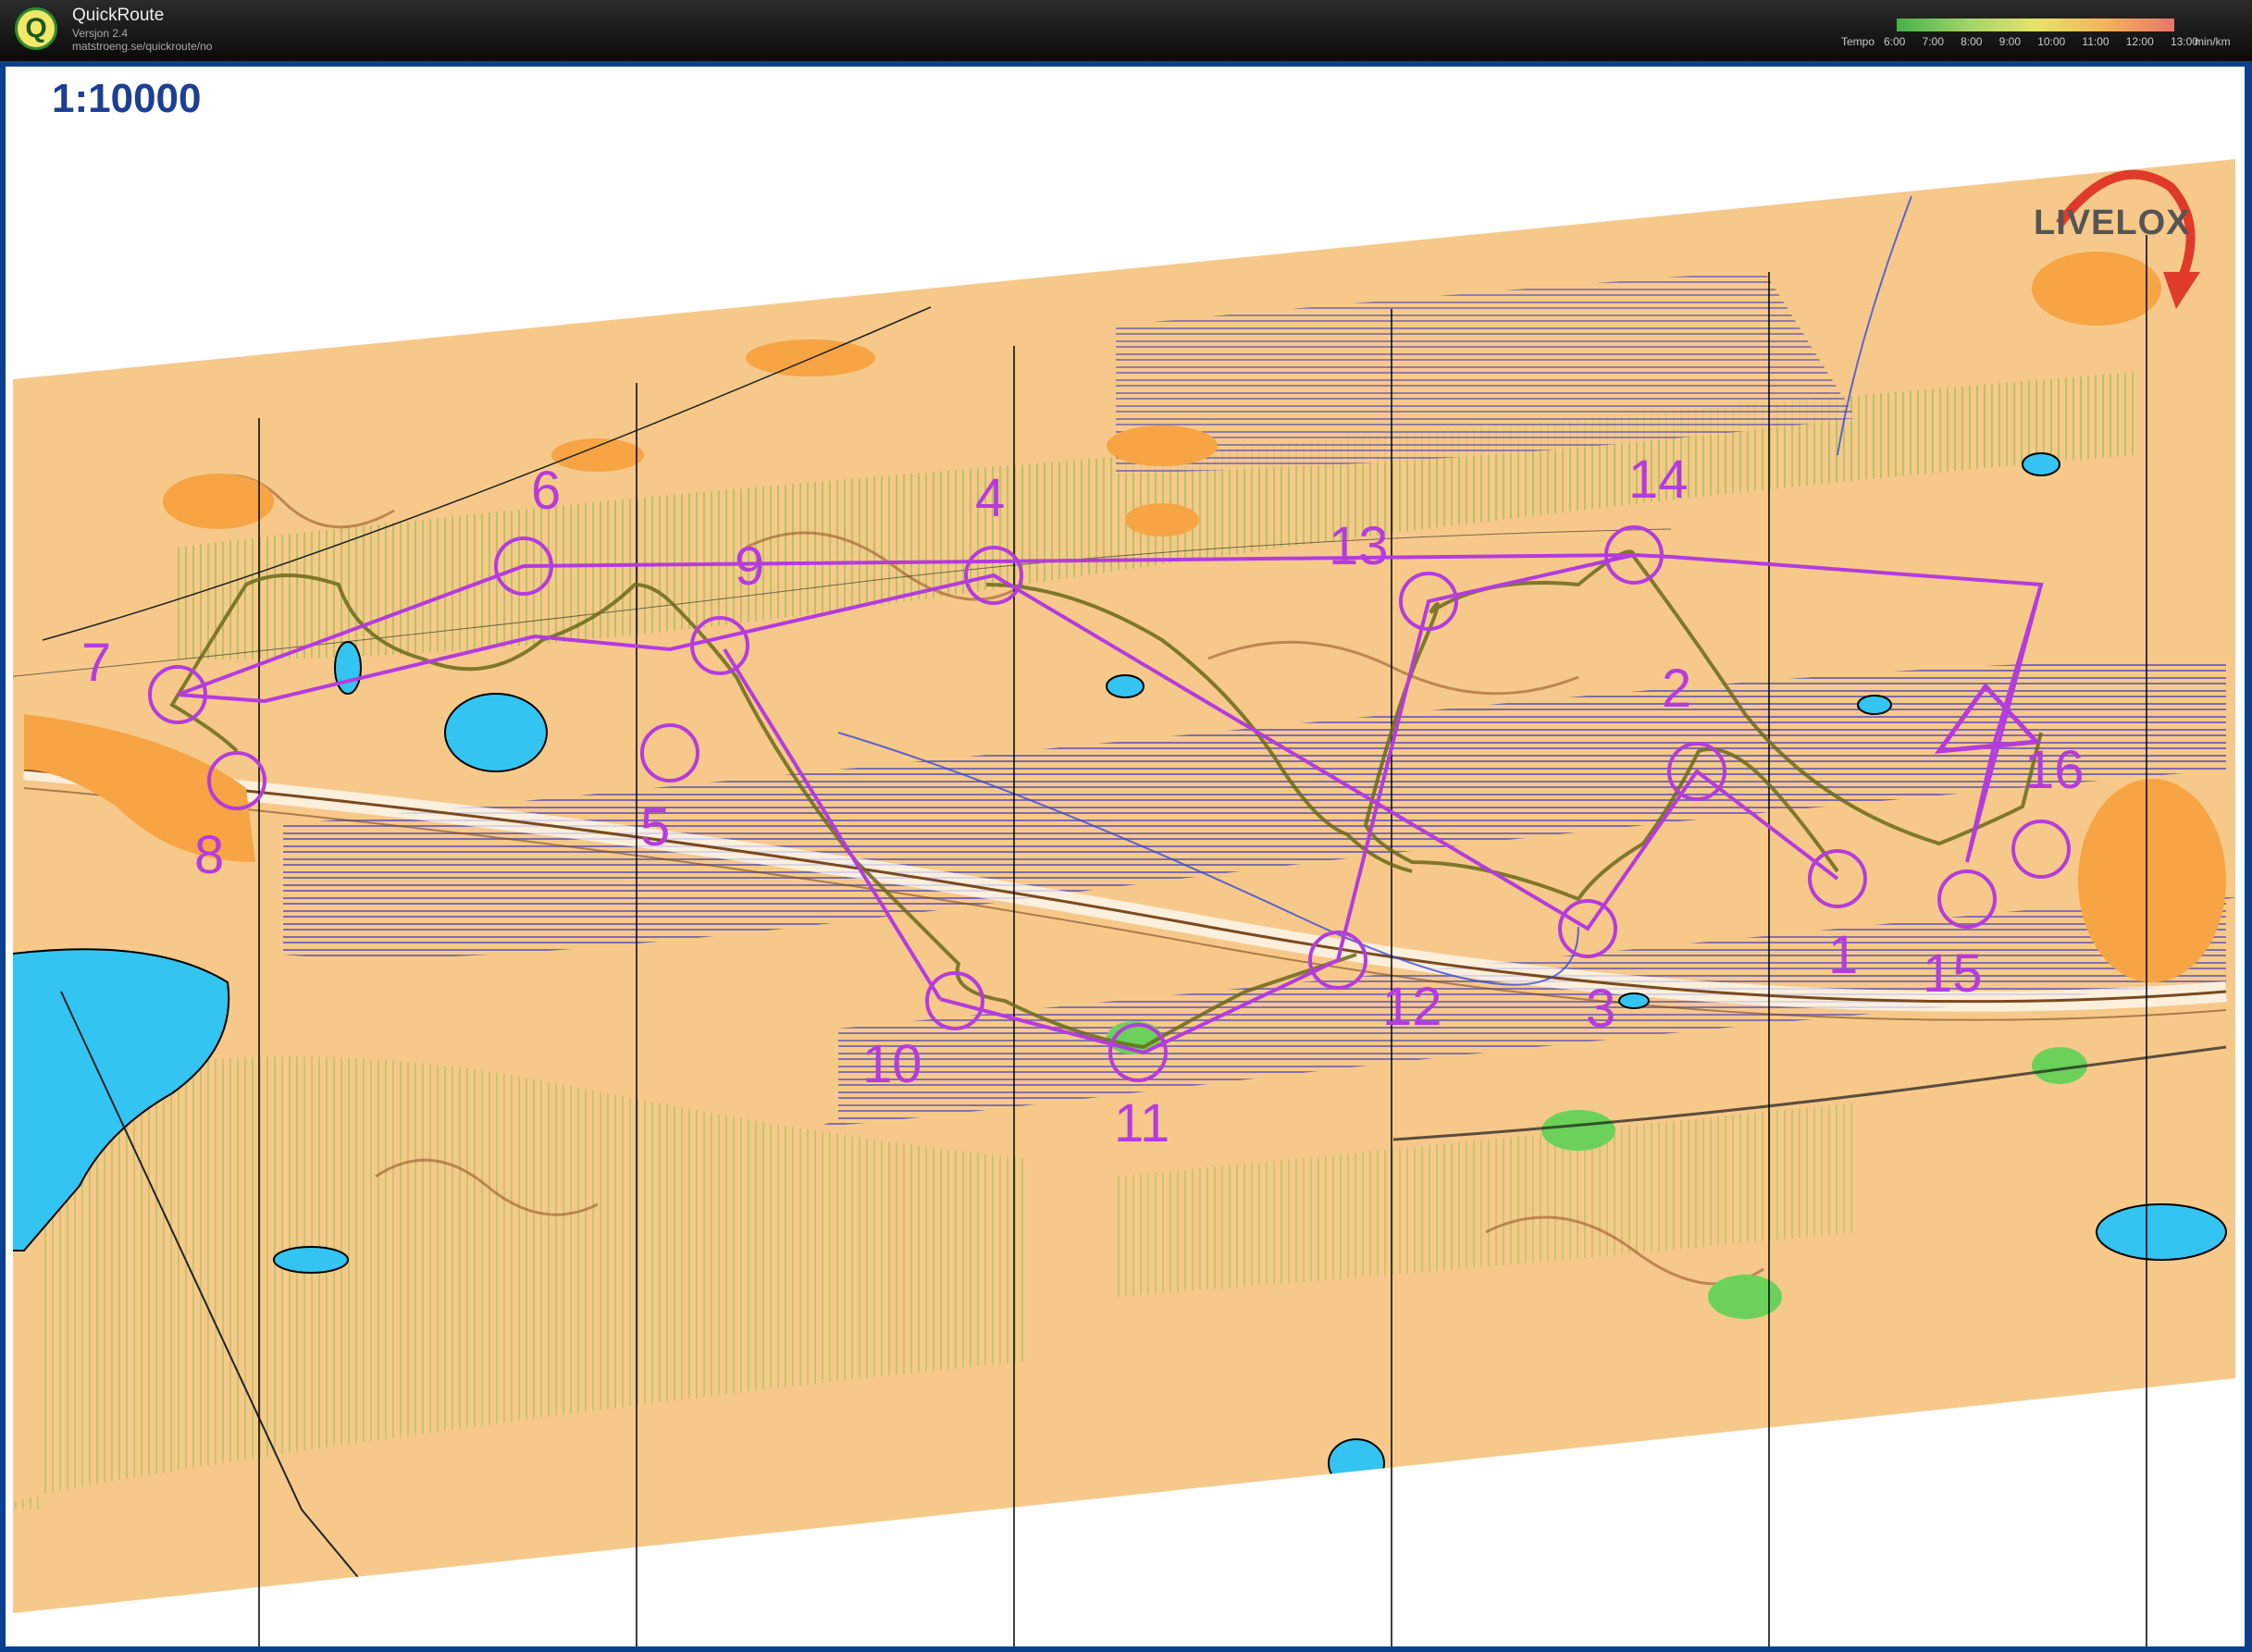 This screenshot has height=1652, width=2252. I want to click on control-label: 7, so click(96, 663).